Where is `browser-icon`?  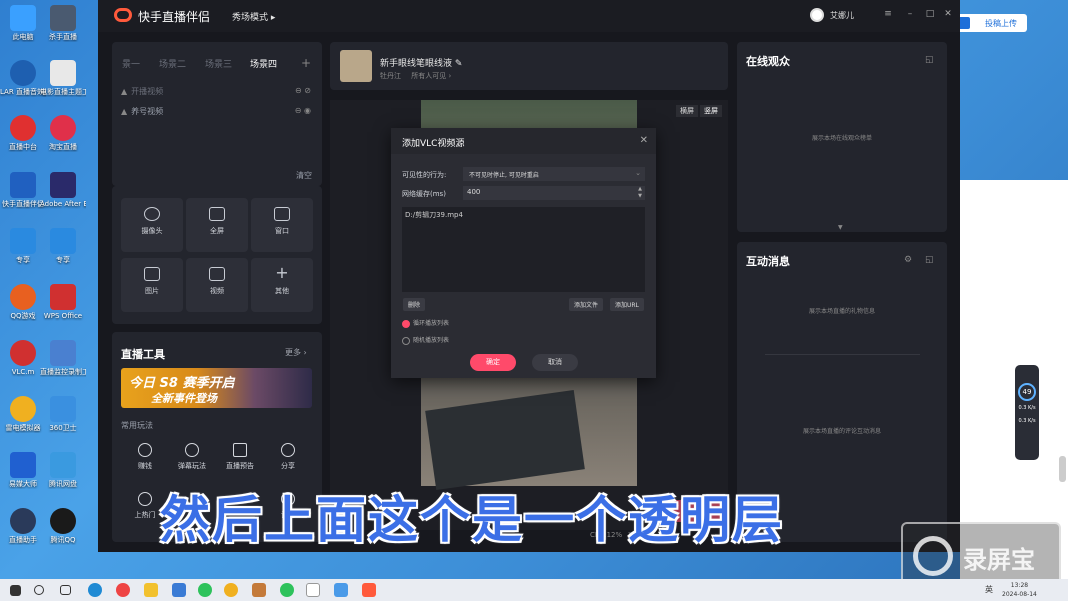 browser-icon is located at coordinates (205, 590).